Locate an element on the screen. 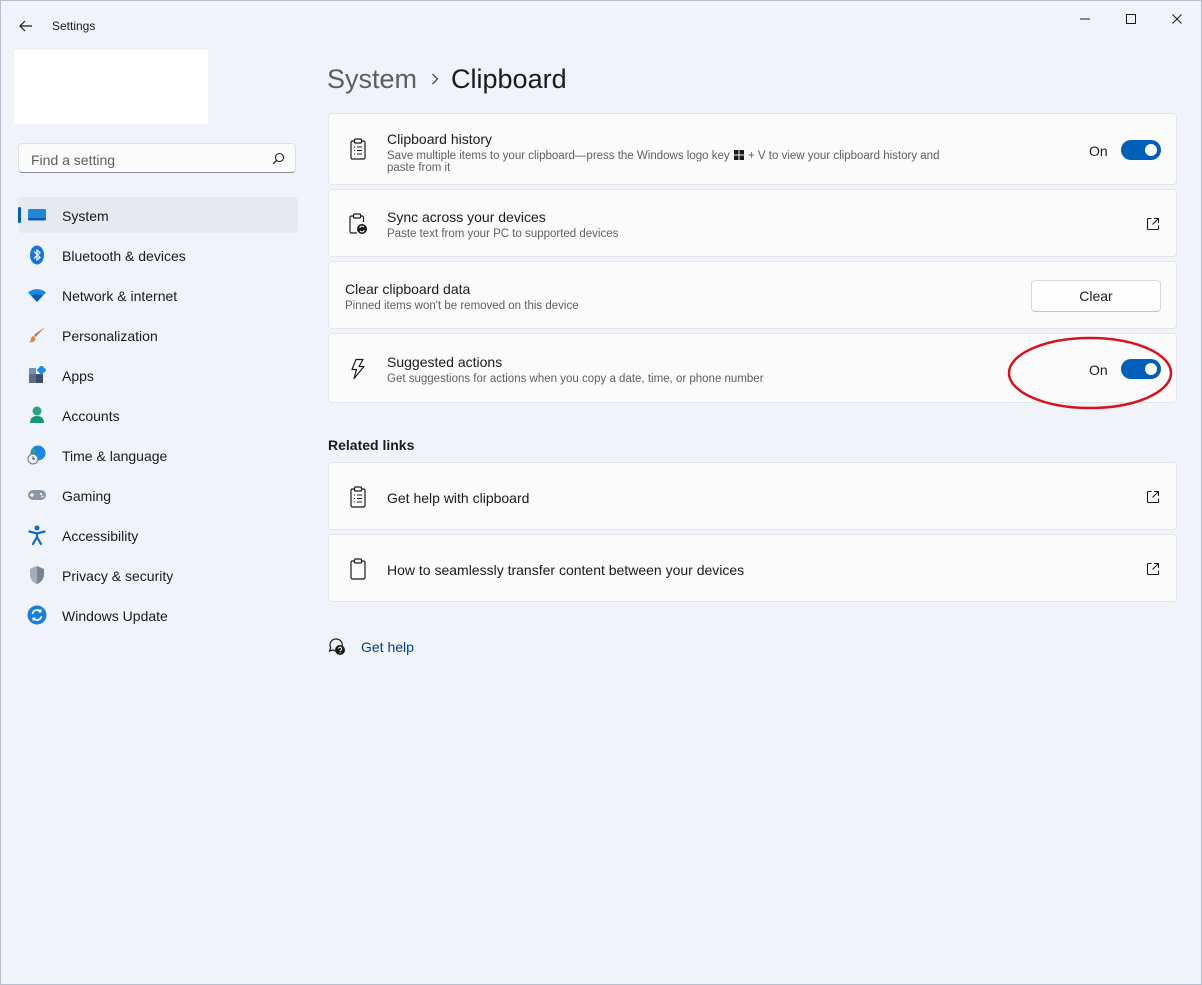  wifi-icon is located at coordinates (37, 295).